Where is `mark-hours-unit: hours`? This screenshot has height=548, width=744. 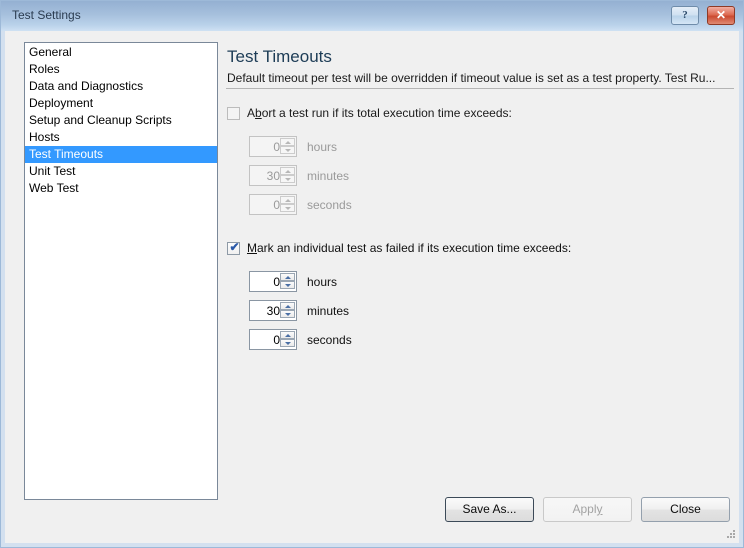
mark-hours-unit: hours is located at coordinates (322, 282).